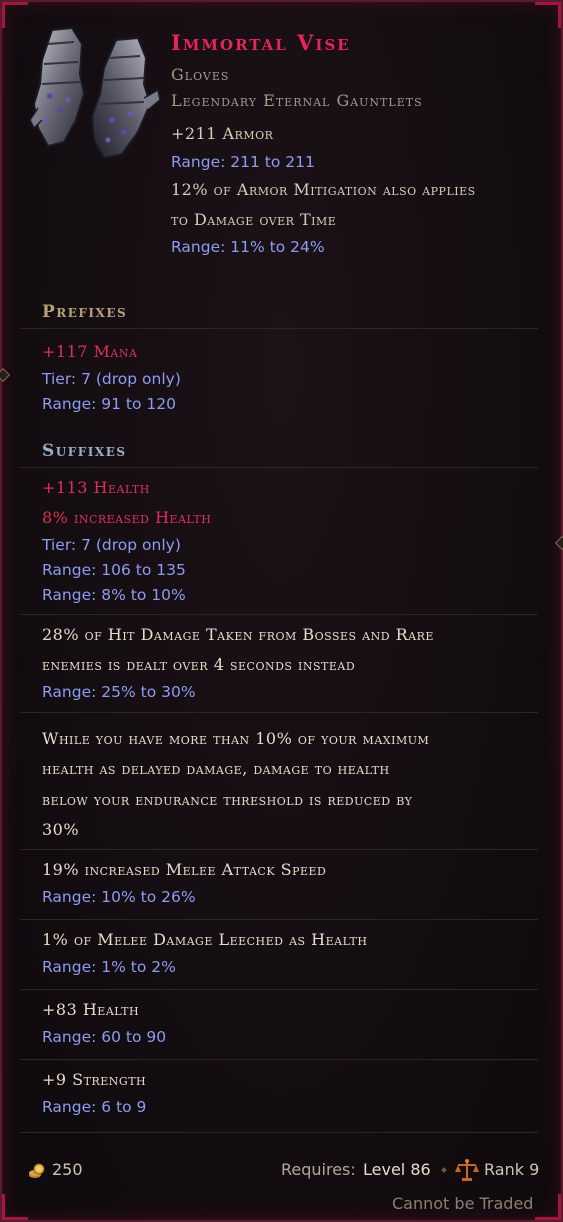 The image size is (563, 1222). What do you see at coordinates (512, 1169) in the screenshot?
I see `rank-value: Rank 9` at bounding box center [512, 1169].